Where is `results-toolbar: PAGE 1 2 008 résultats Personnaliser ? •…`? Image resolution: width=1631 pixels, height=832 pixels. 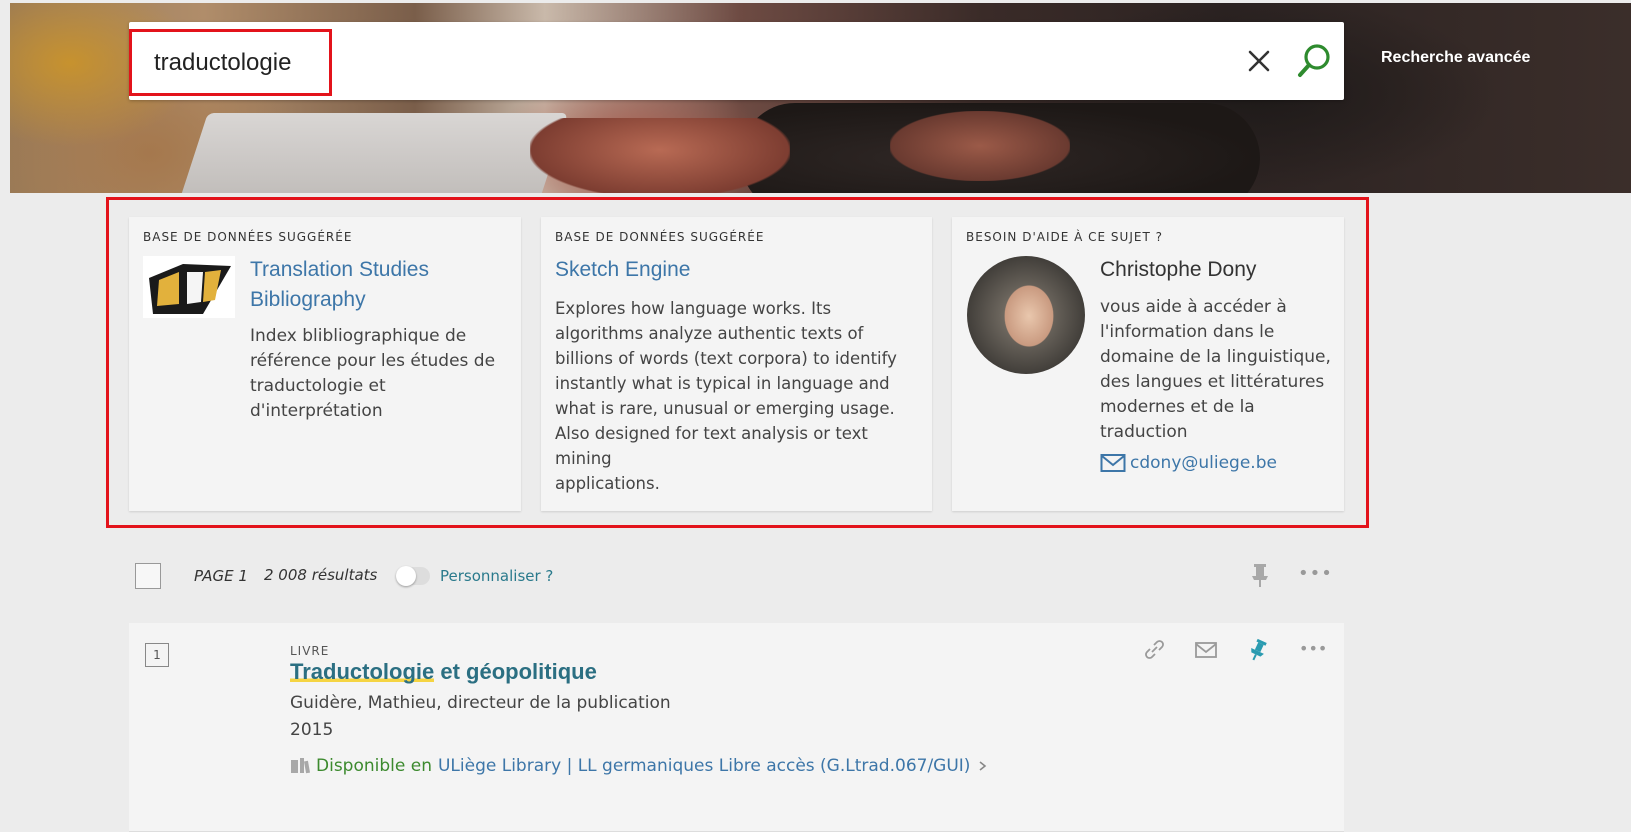
results-toolbar: PAGE 1 2 008 résultats Personnaliser ? •… is located at coordinates (737, 576).